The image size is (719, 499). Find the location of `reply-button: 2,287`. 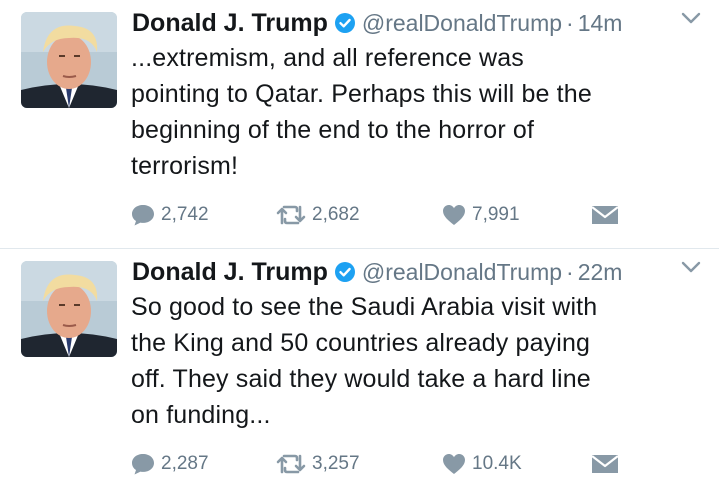

reply-button: 2,287 is located at coordinates (169, 464).